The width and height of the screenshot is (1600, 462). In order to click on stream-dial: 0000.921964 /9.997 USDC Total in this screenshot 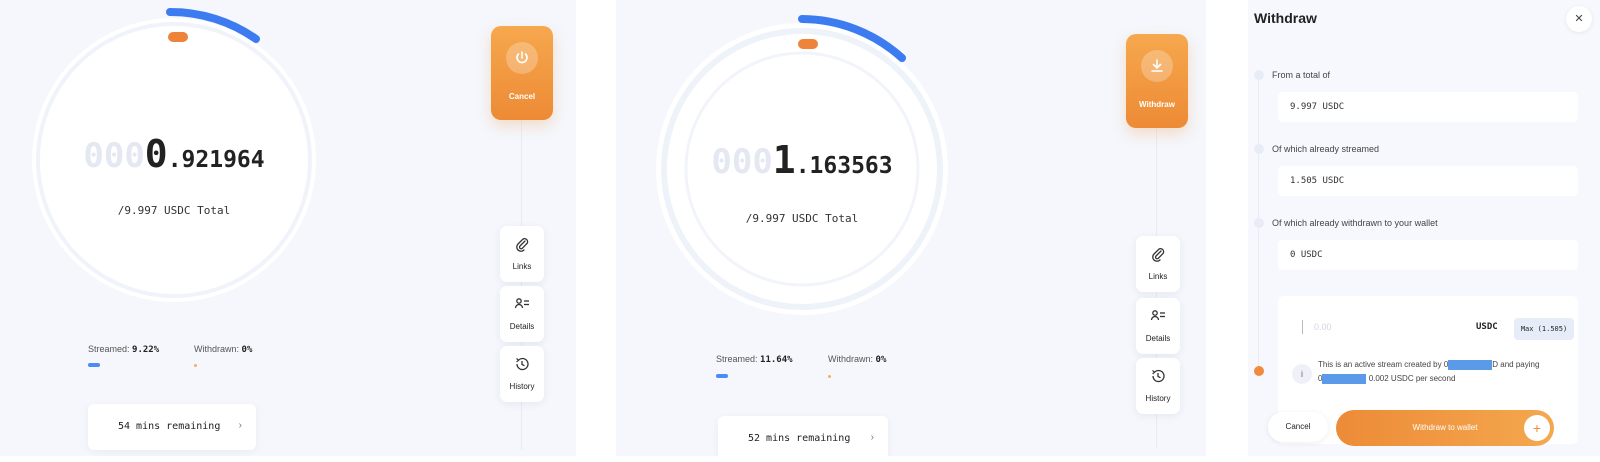, I will do `click(174, 156)`.